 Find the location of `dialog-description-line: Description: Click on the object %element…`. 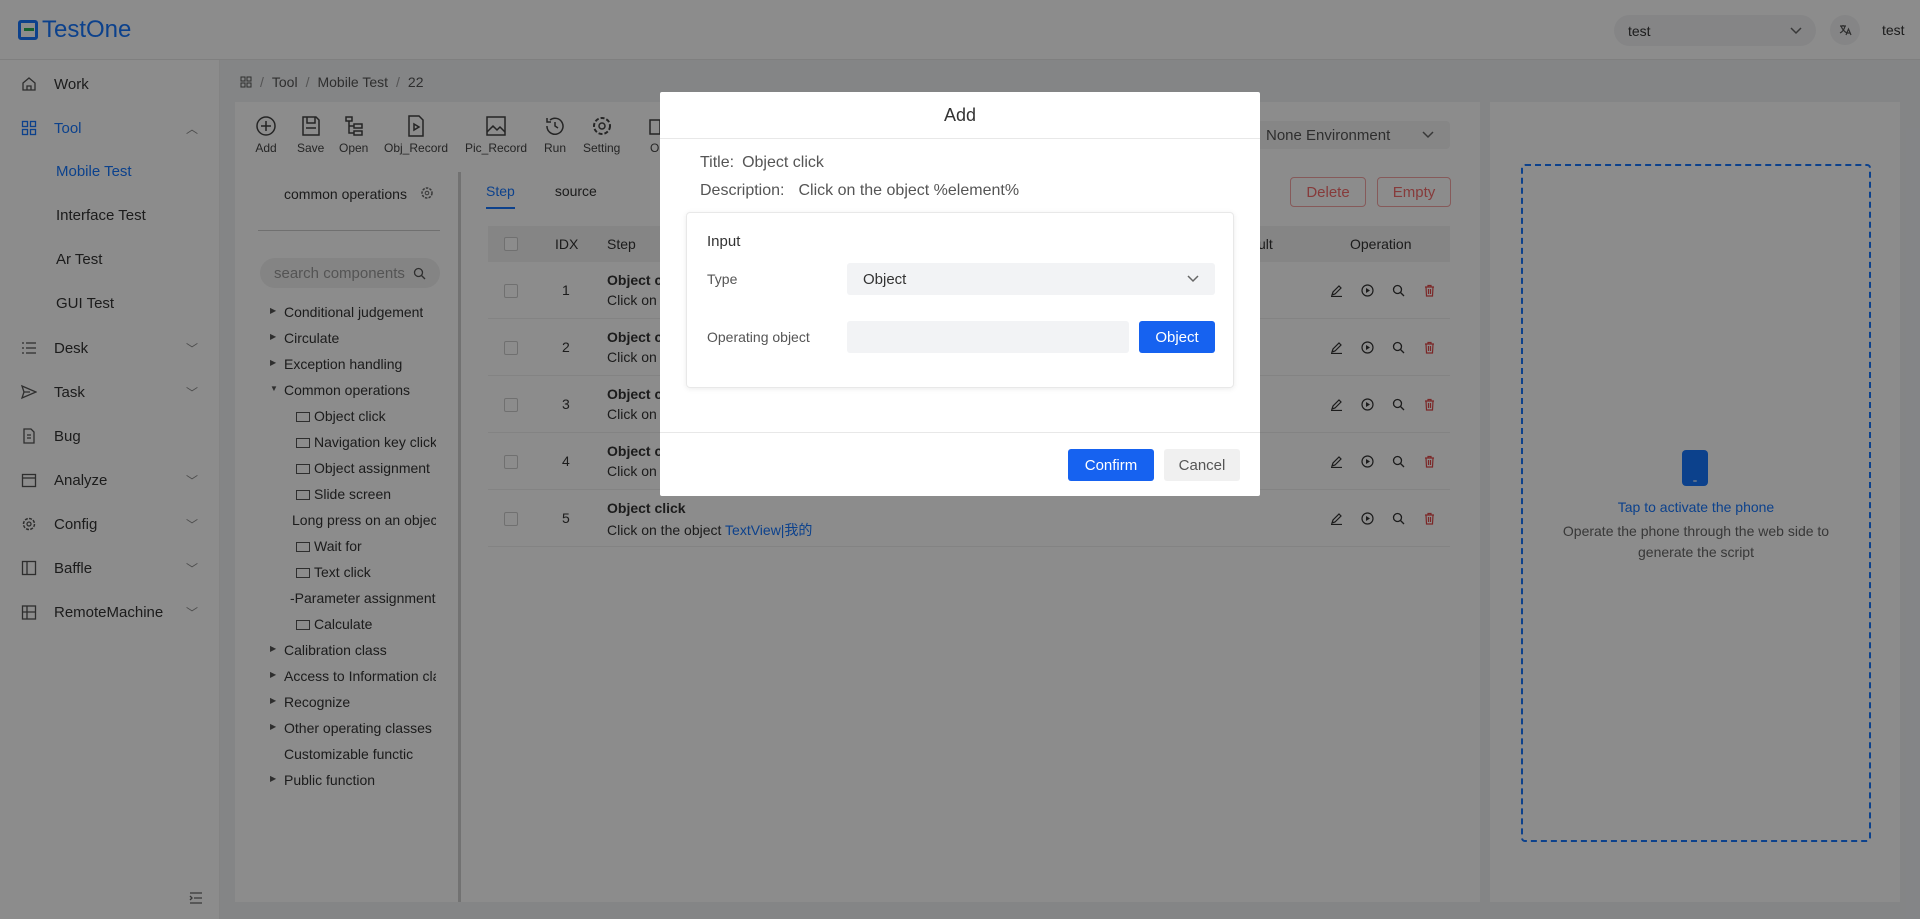

dialog-description-line: Description: Click on the object %element… is located at coordinates (859, 191).